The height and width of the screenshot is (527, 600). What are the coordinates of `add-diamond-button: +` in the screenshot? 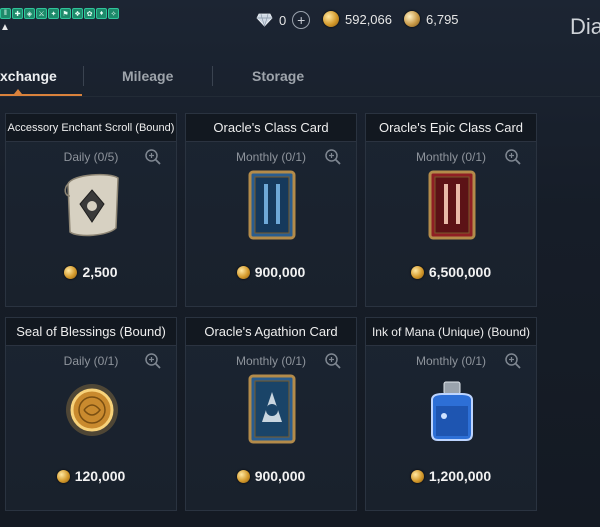 It's located at (301, 20).